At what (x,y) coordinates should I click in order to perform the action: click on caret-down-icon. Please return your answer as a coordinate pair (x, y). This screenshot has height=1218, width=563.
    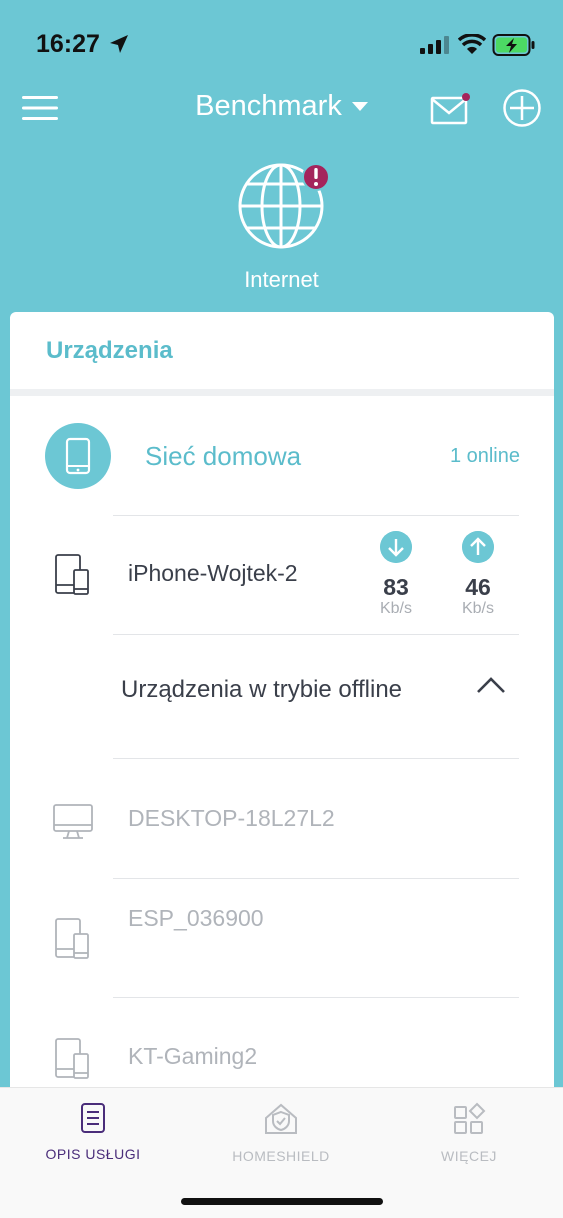
    Looking at the image, I should click on (359, 106).